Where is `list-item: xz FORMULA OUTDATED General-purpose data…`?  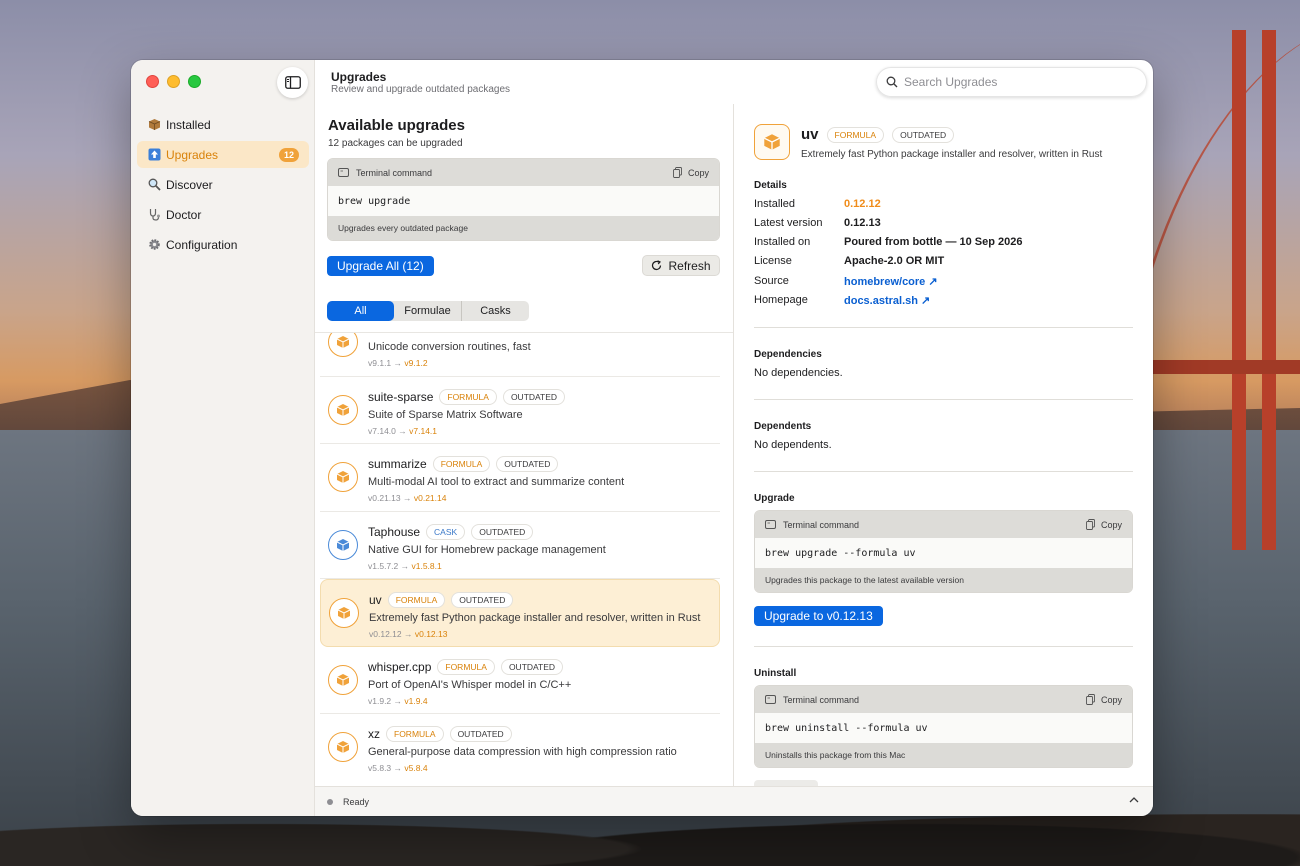
list-item: xz FORMULA OUTDATED General-purpose data… is located at coordinates (520, 748).